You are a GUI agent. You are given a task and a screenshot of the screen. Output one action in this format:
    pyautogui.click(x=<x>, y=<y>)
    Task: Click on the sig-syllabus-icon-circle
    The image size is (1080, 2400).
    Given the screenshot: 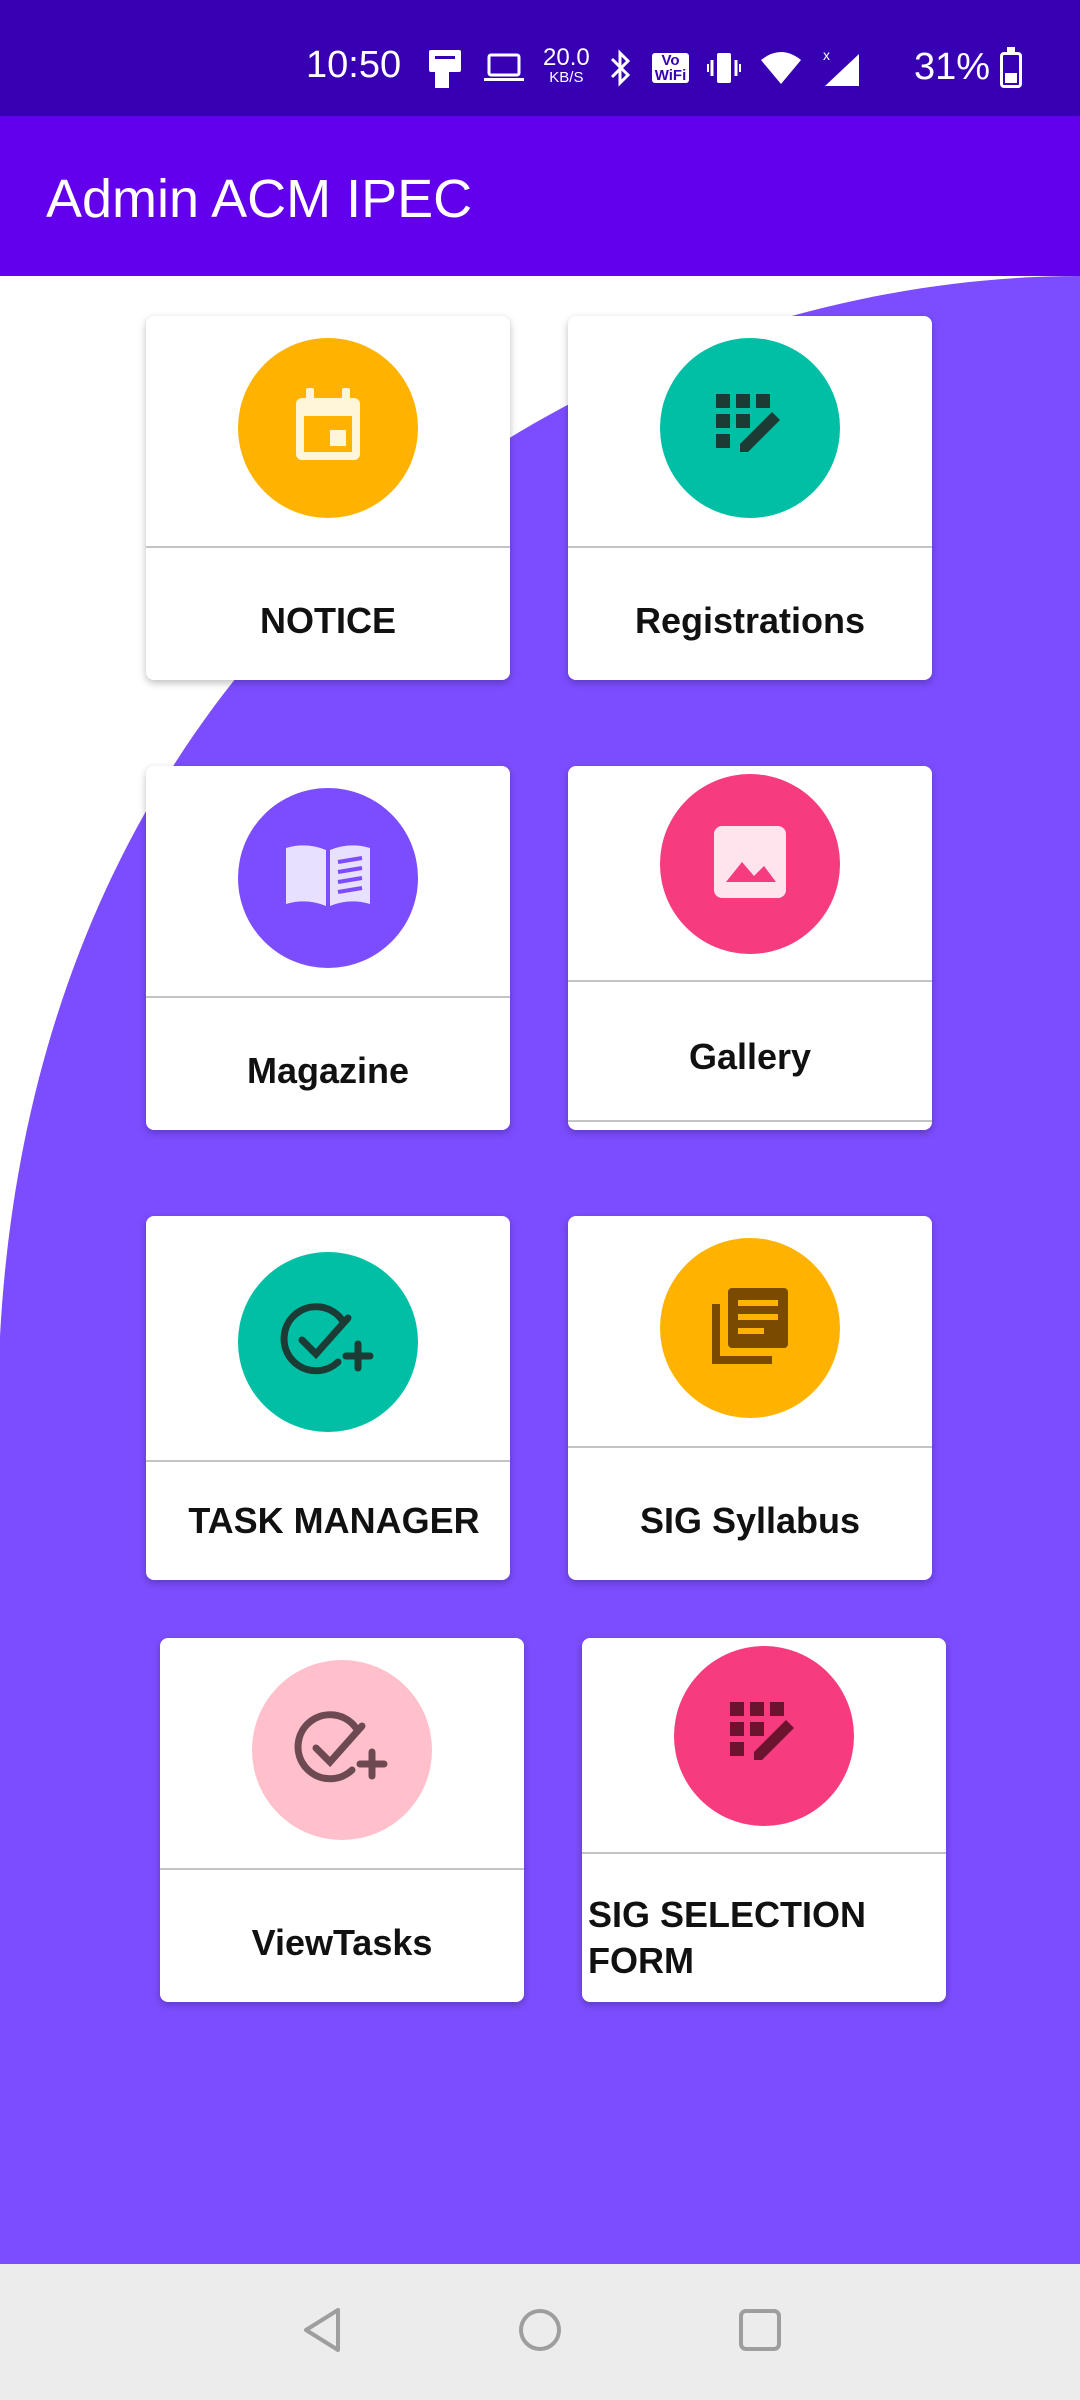 What is the action you would take?
    pyautogui.click(x=750, y=1328)
    